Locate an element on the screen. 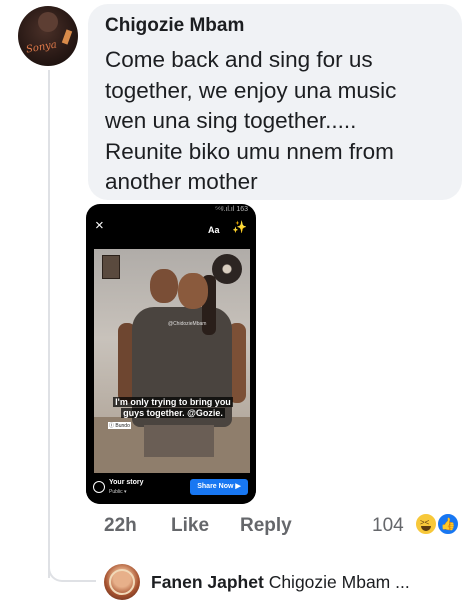 The height and width of the screenshot is (600, 475). status-bar: ⁵⁶ᵍ.ıl.ıl 163 is located at coordinates (231, 209).